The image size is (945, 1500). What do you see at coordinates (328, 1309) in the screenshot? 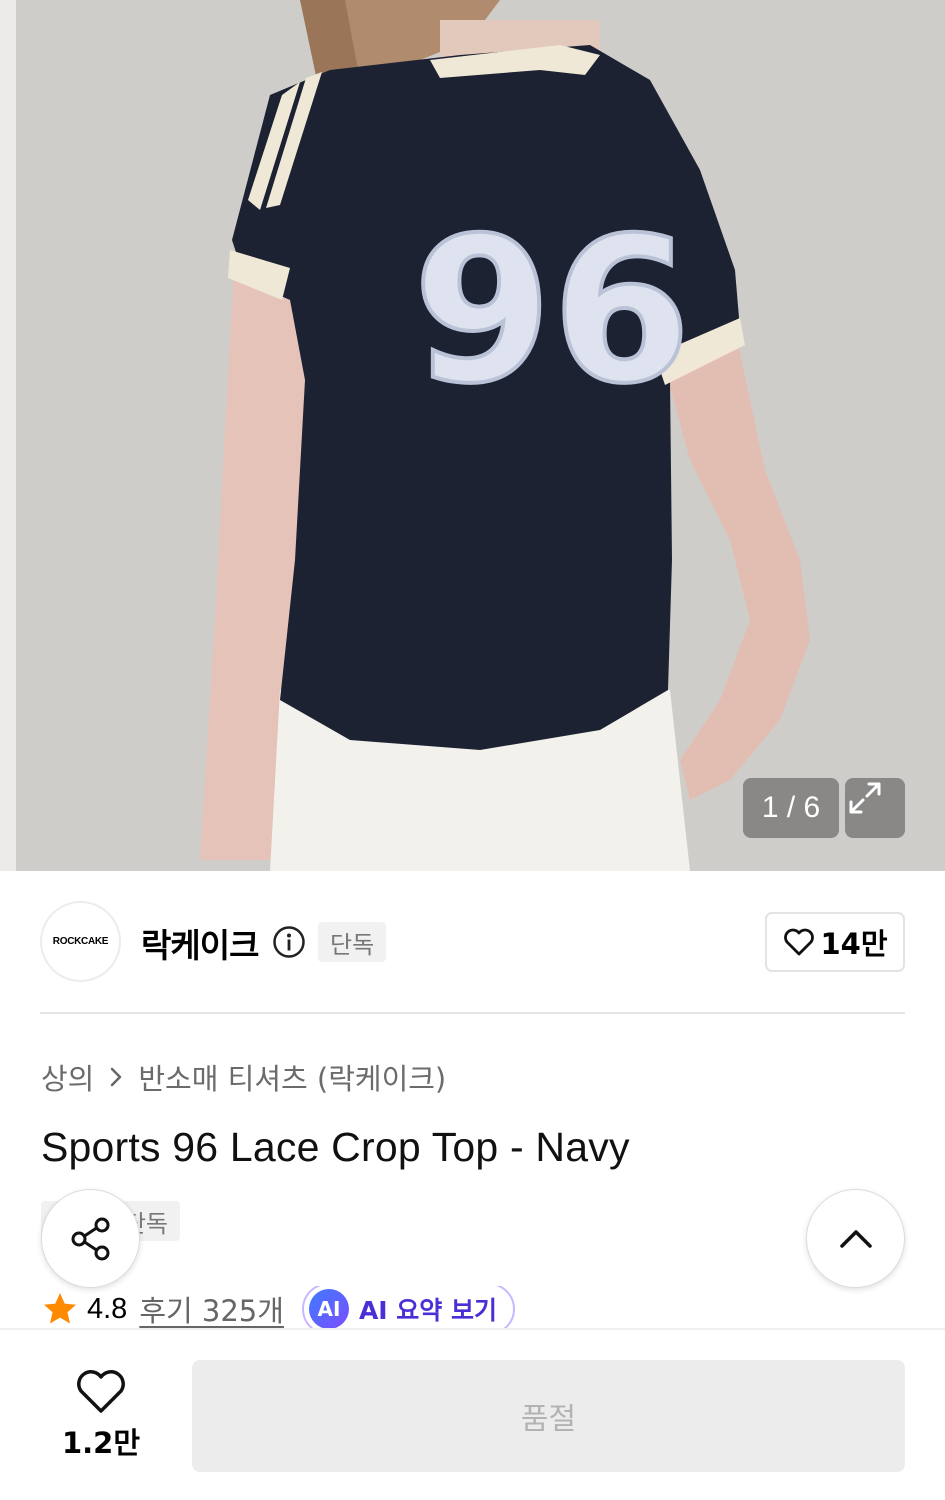
I see `ai-chip-icon: AI` at bounding box center [328, 1309].